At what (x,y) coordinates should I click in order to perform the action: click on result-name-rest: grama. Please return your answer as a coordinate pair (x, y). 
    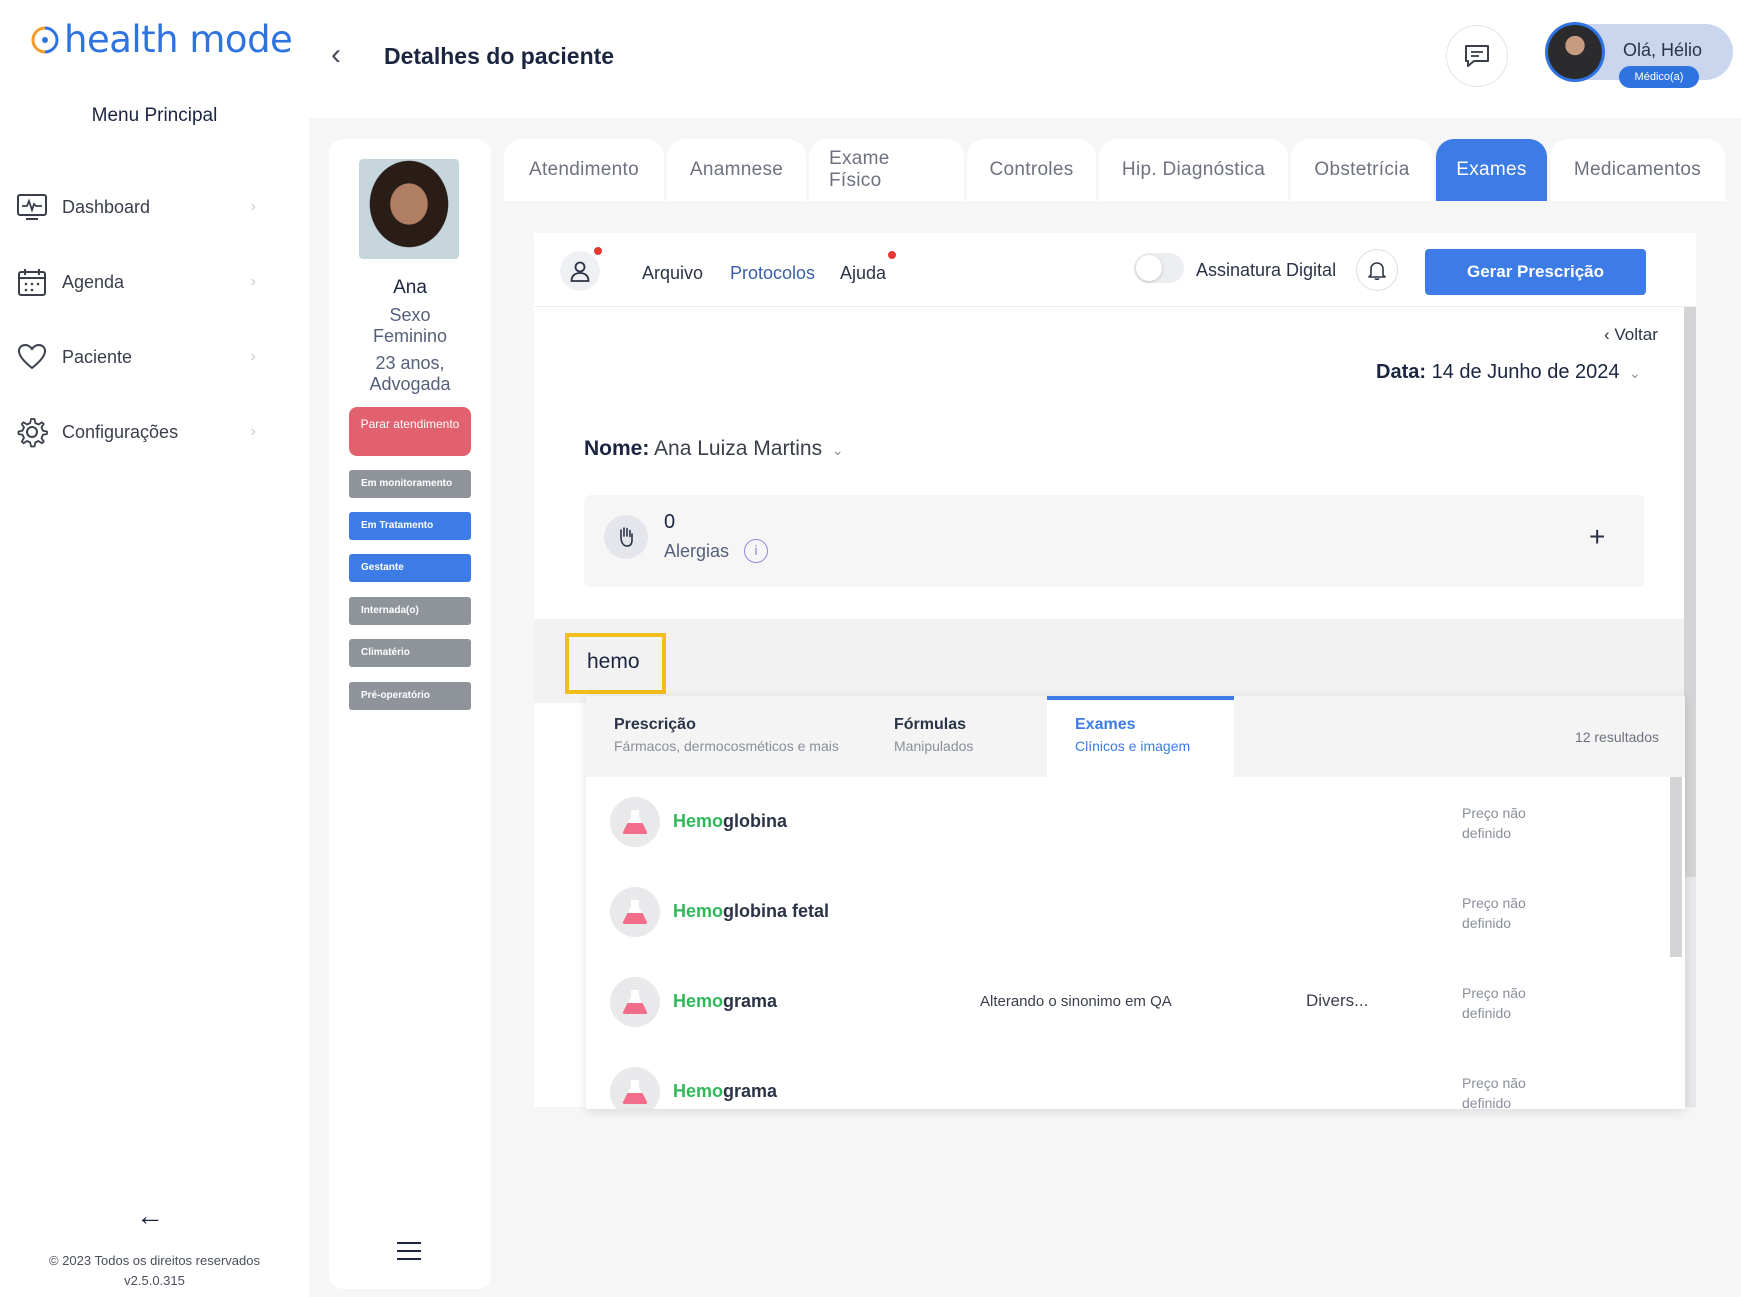
    Looking at the image, I should click on (750, 1091).